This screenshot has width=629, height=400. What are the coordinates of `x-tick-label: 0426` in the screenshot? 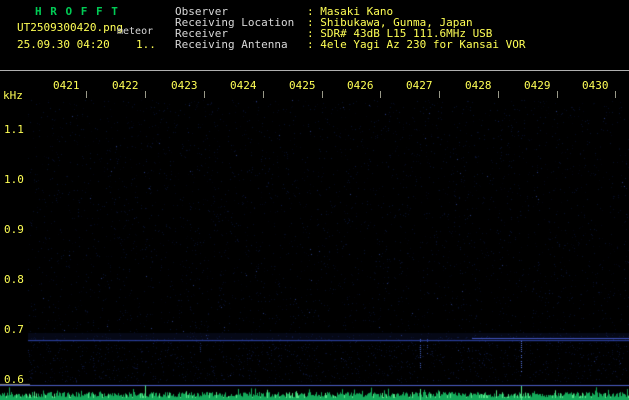 It's located at (360, 85).